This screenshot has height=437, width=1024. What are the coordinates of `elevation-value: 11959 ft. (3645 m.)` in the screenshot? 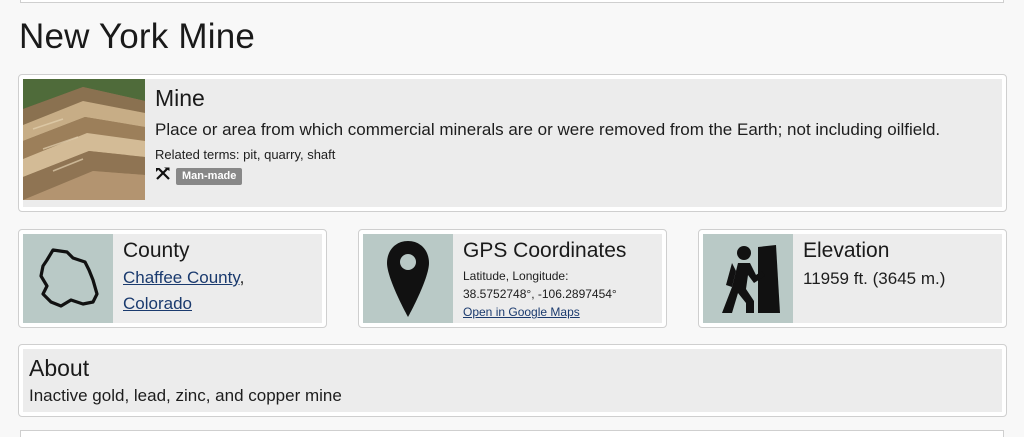 It's located at (874, 278).